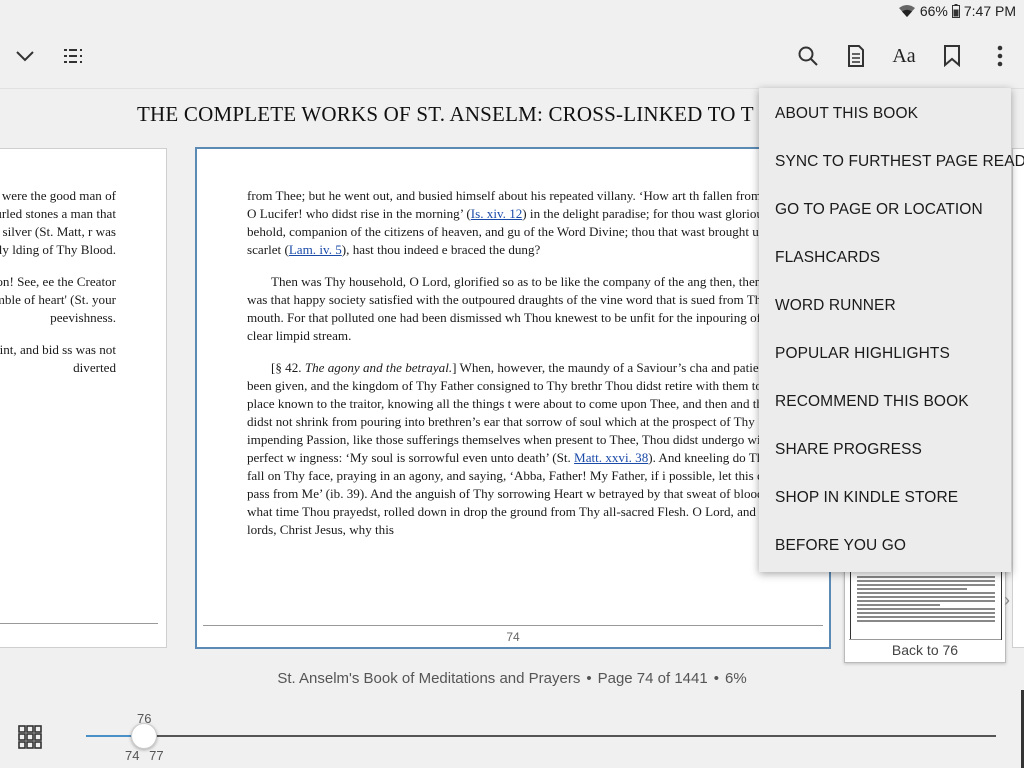 The height and width of the screenshot is (768, 1024). I want to click on menu-item-flashcards: FLASHCARDS, so click(827, 258).